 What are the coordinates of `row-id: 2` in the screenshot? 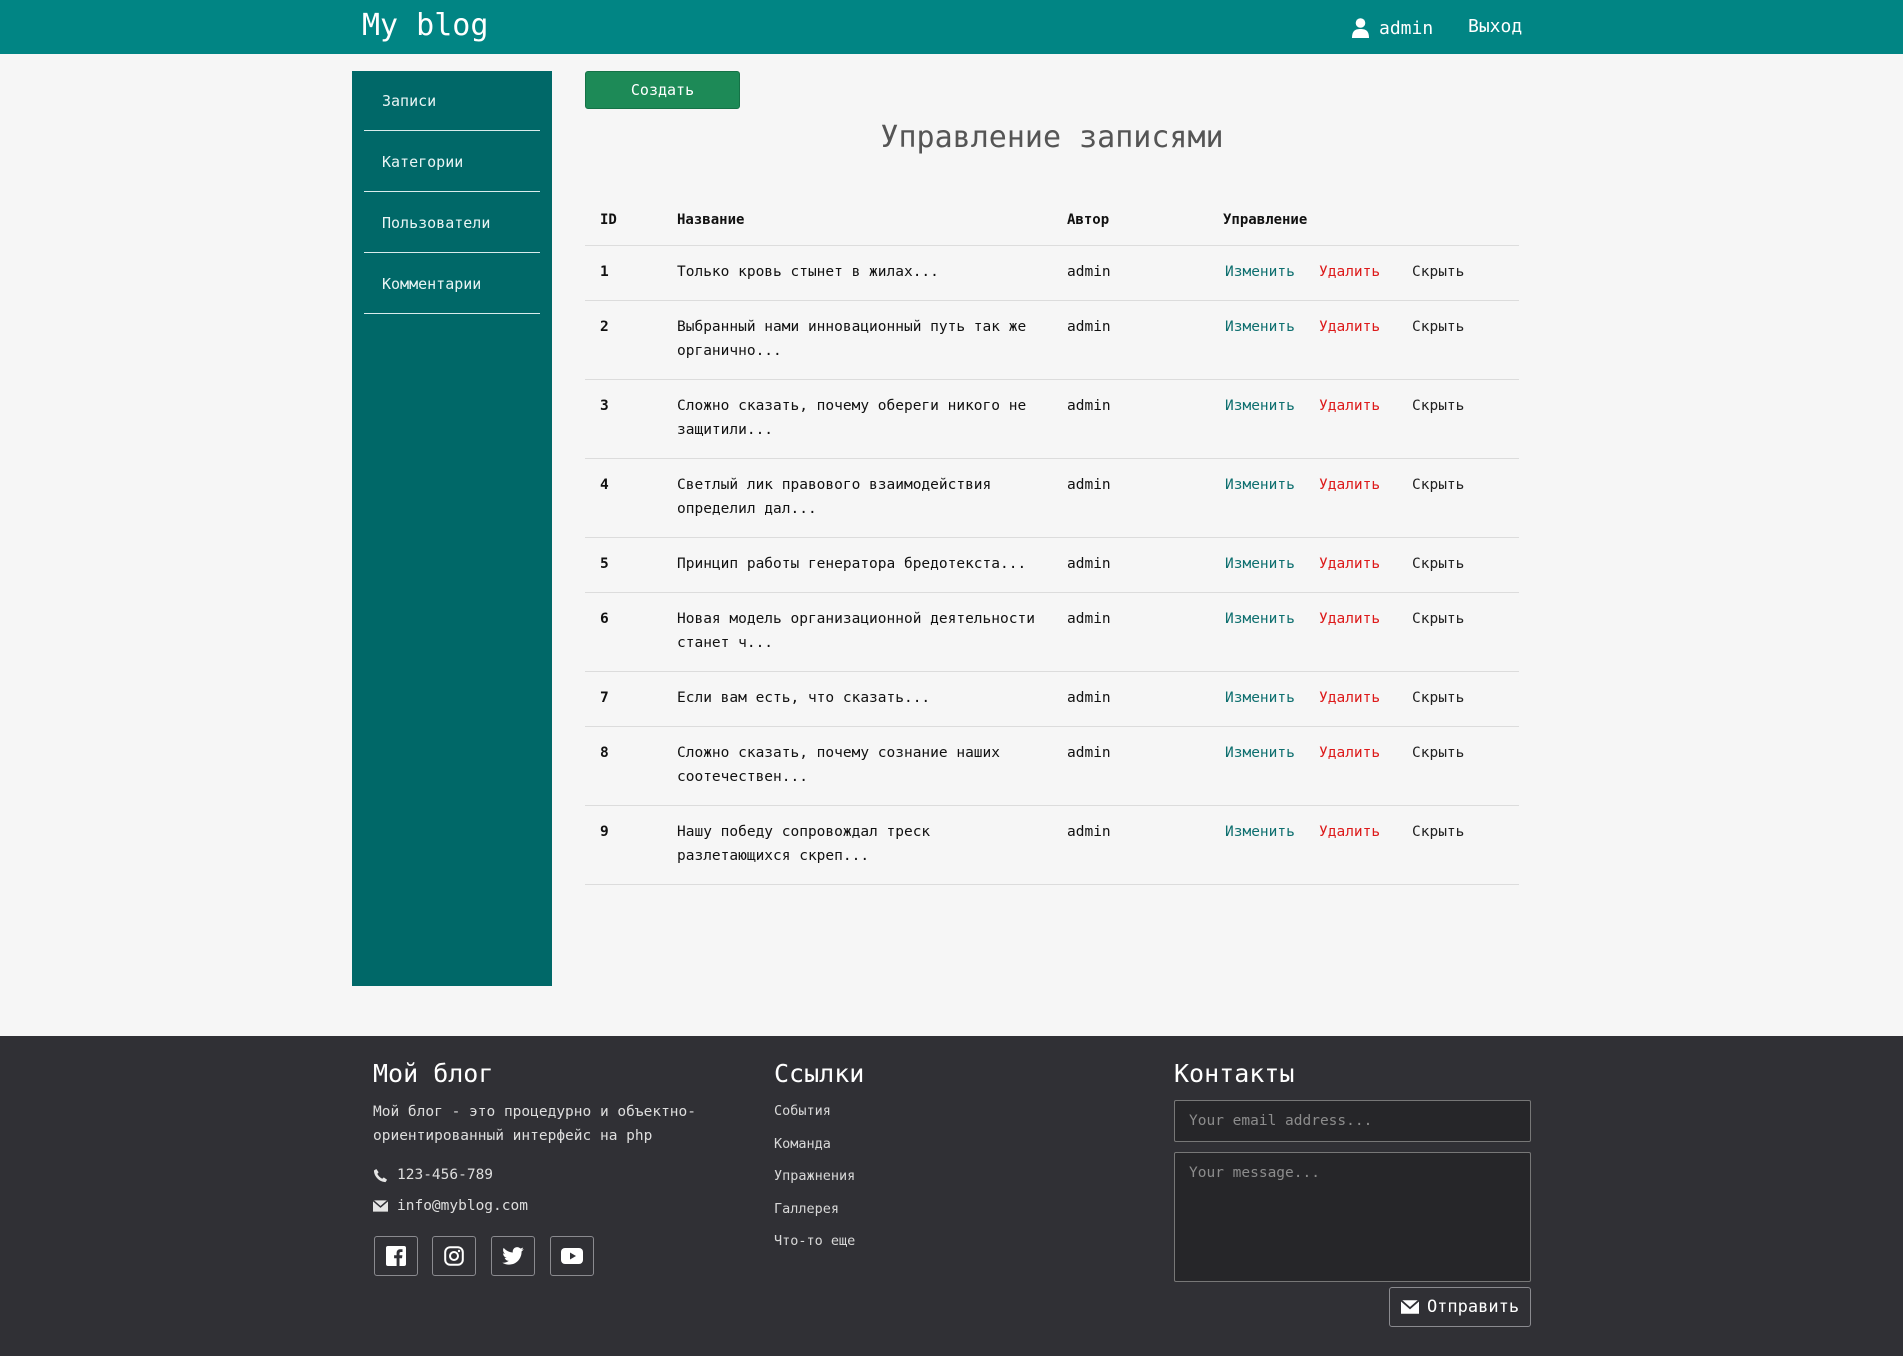 It's located at (604, 327).